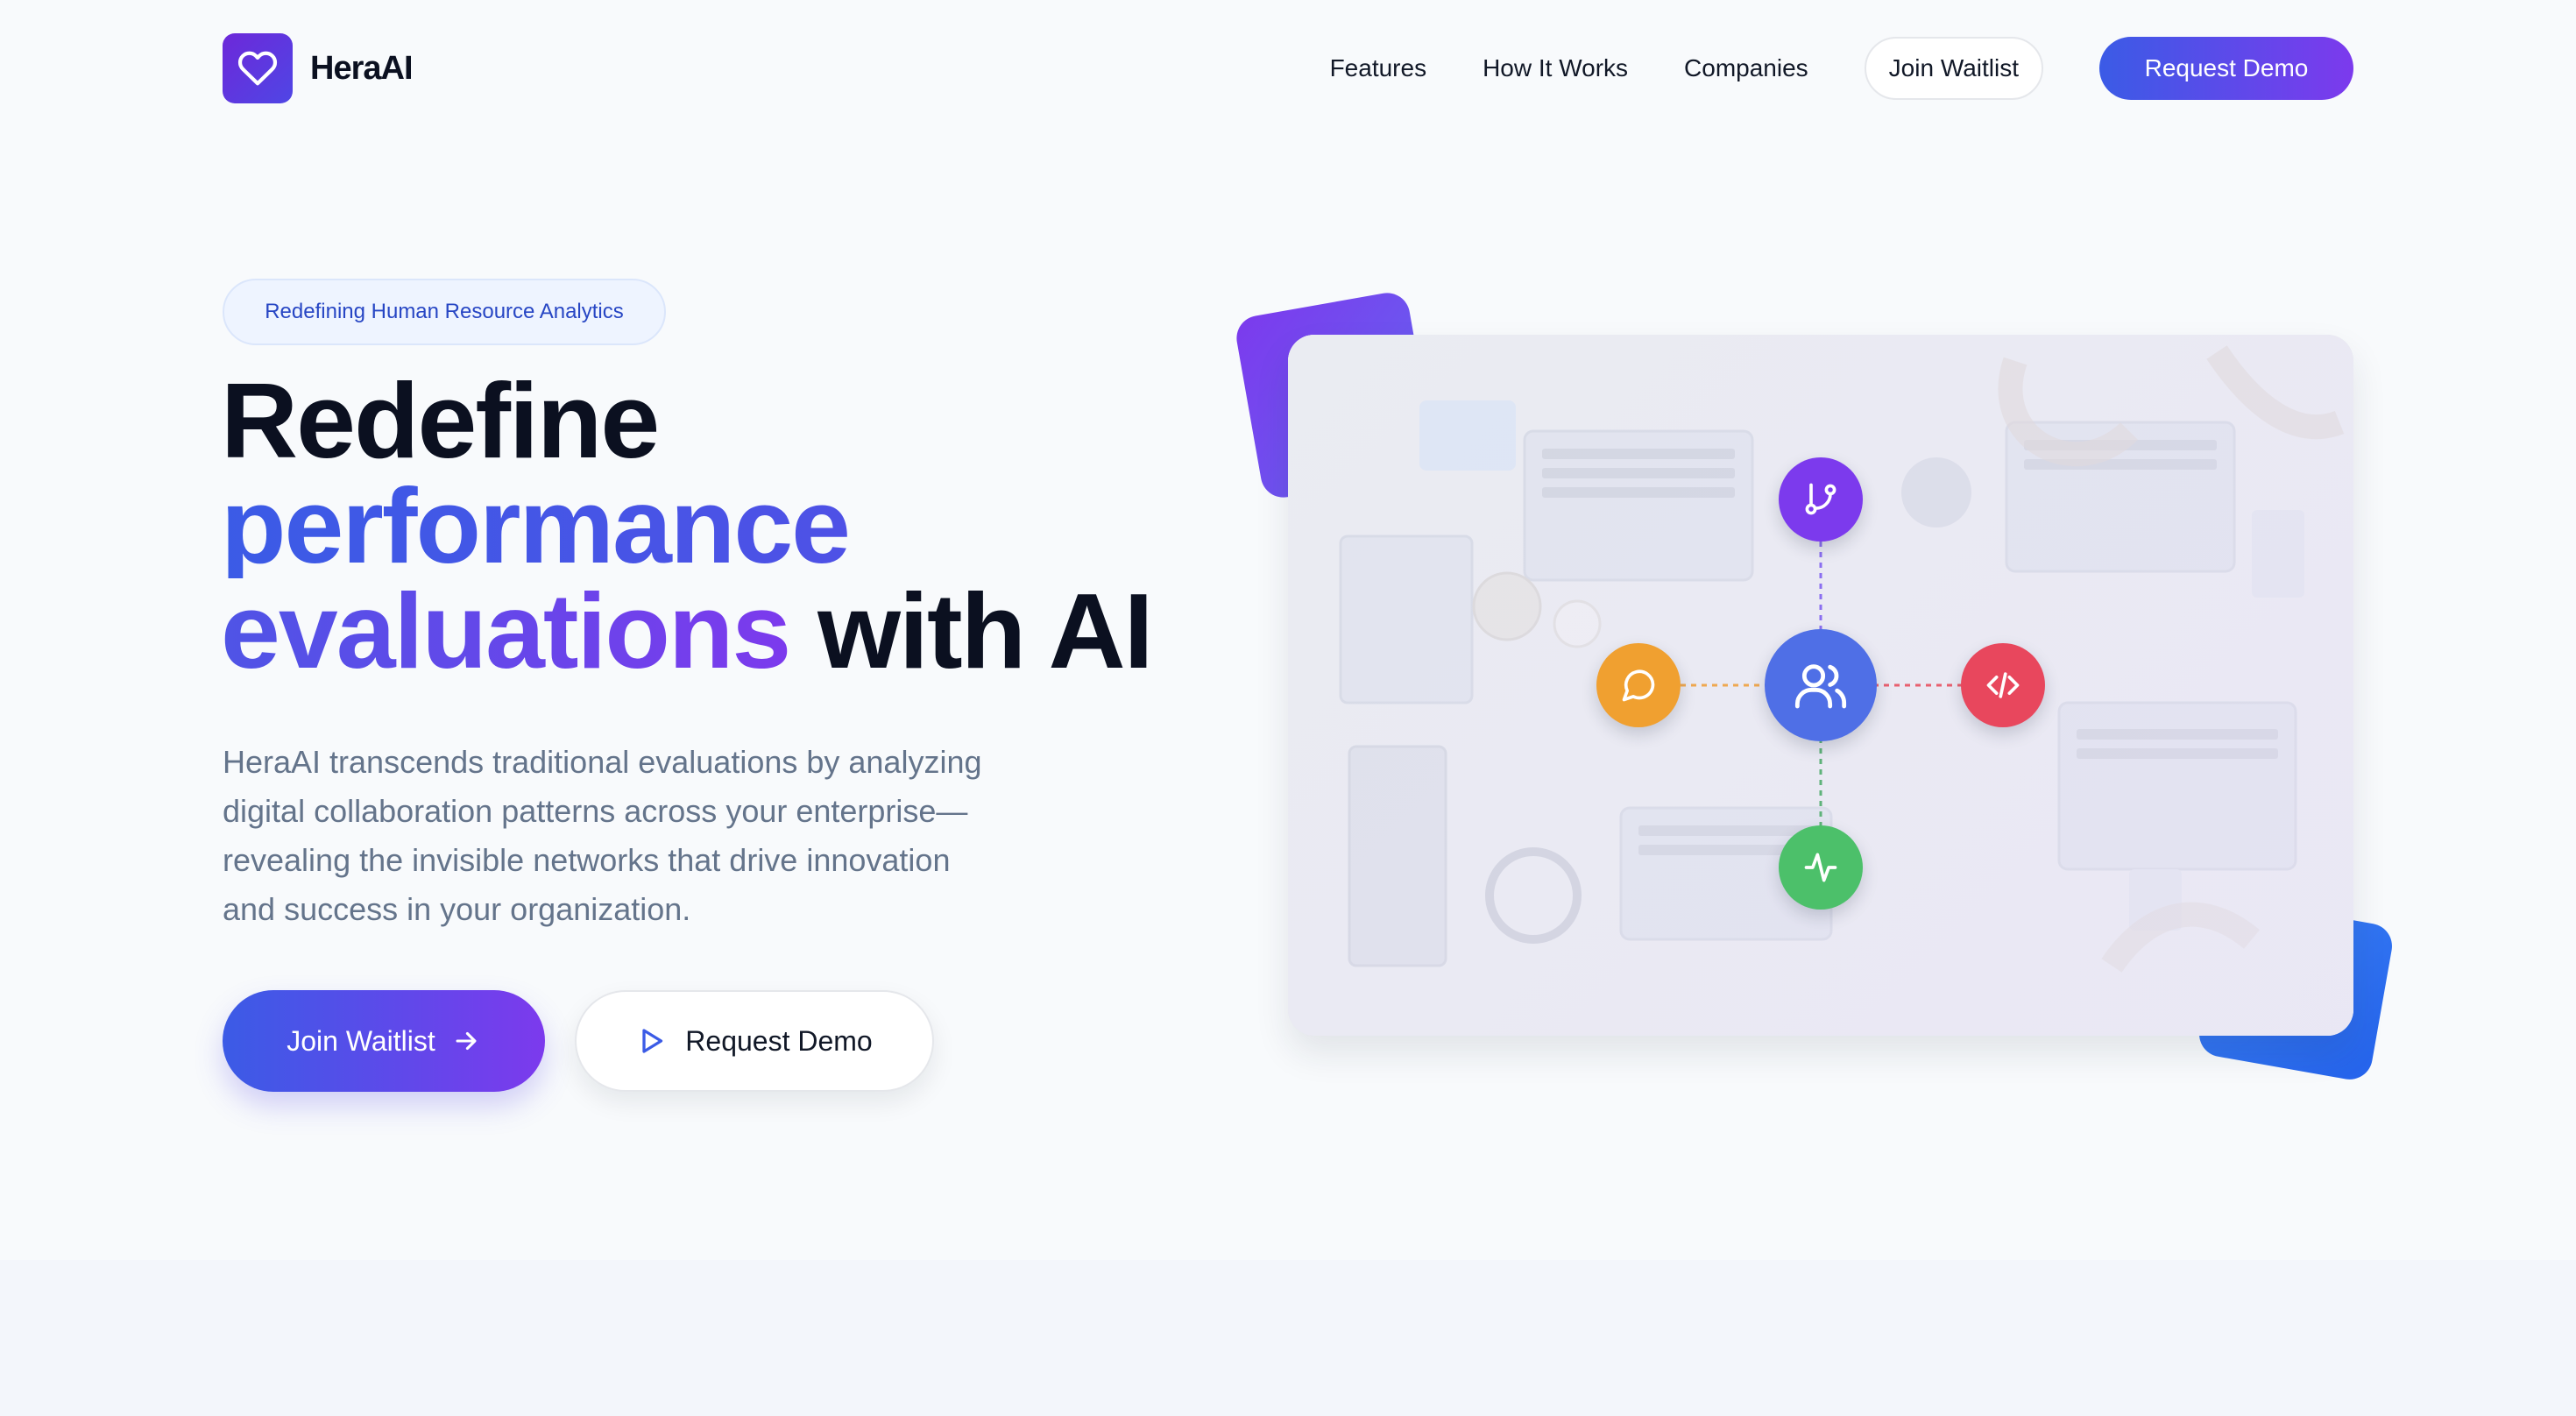 The height and width of the screenshot is (1416, 2576). I want to click on nav-request-demo-button: Request Demo, so click(2226, 68).